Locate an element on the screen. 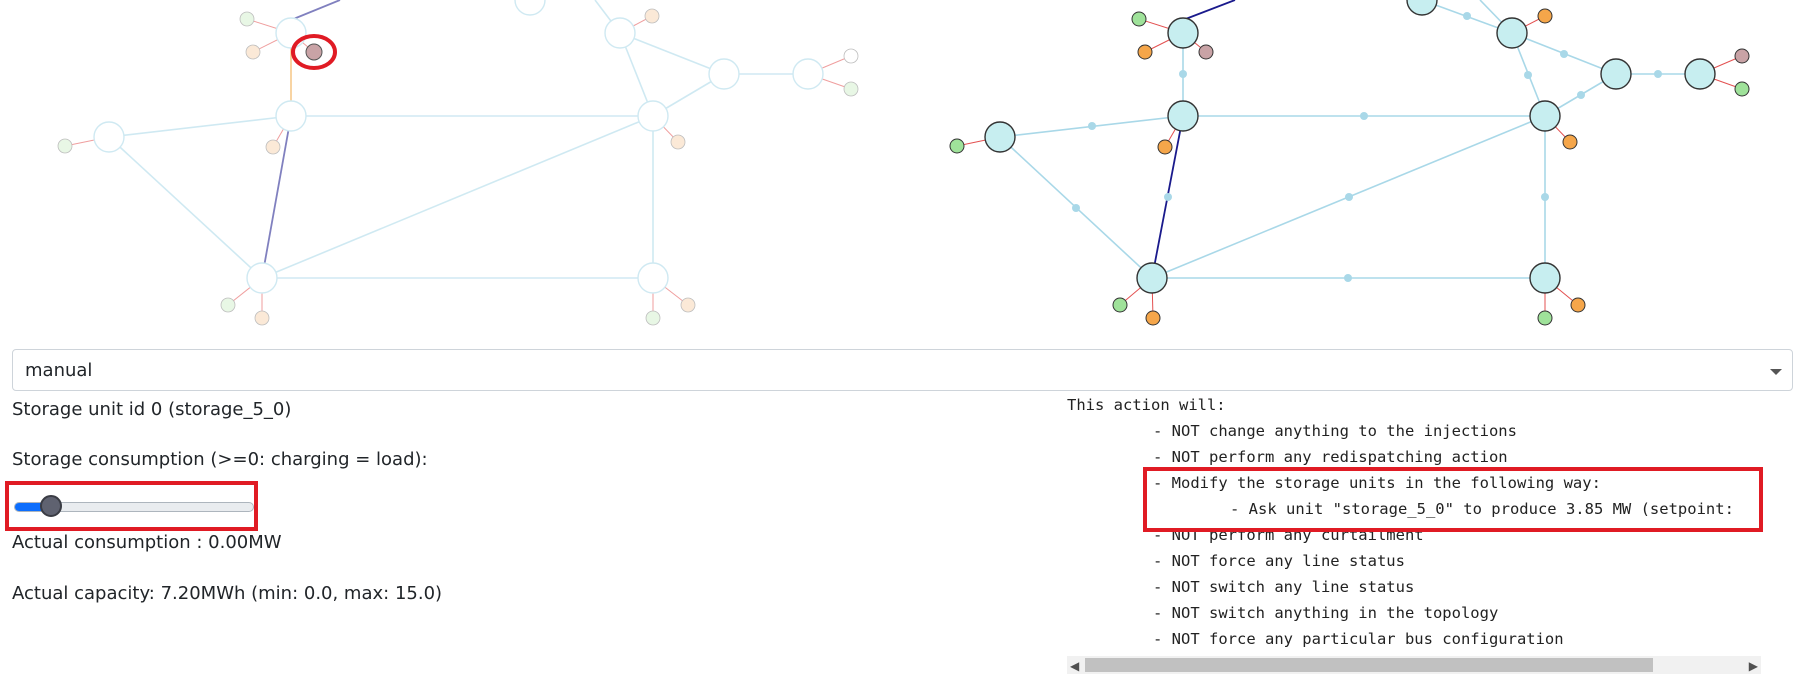 This screenshot has width=1803, height=677. actual-consumption: Actual consumption : 0.00MW is located at coordinates (147, 542).